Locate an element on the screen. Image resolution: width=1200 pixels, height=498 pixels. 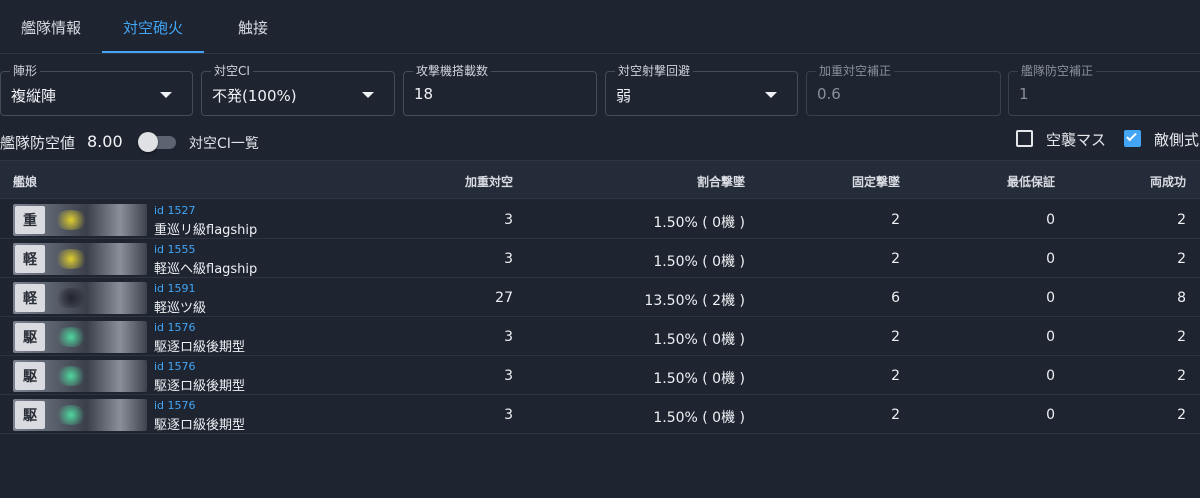
aaci-label: 対空CI is located at coordinates (232, 71).